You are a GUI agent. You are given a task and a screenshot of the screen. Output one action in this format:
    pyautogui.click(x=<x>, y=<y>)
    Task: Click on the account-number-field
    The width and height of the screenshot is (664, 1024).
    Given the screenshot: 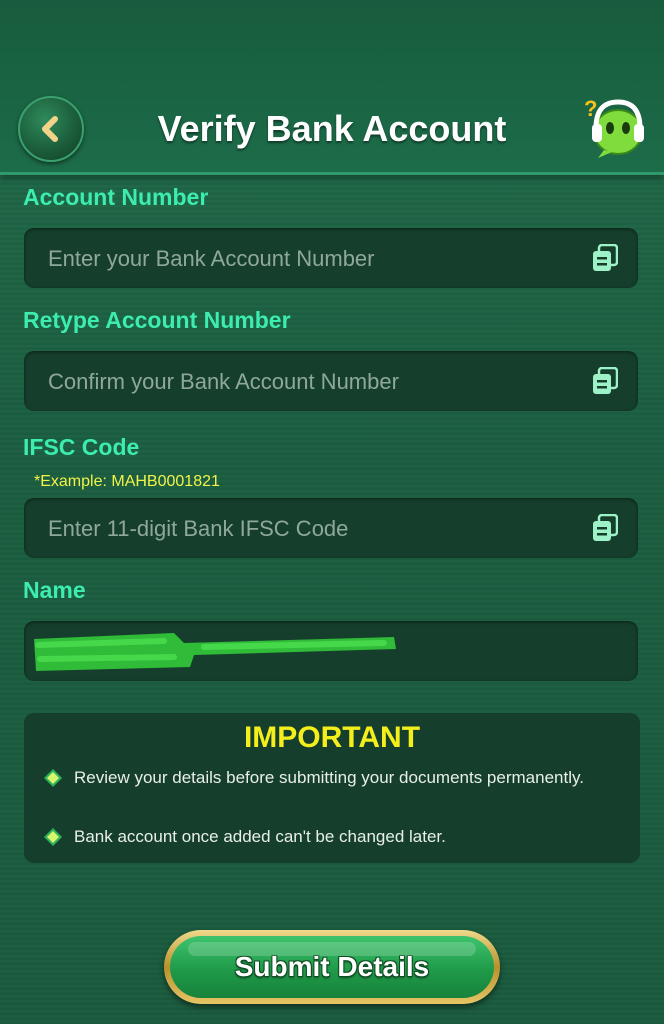 What is the action you would take?
    pyautogui.click(x=331, y=259)
    